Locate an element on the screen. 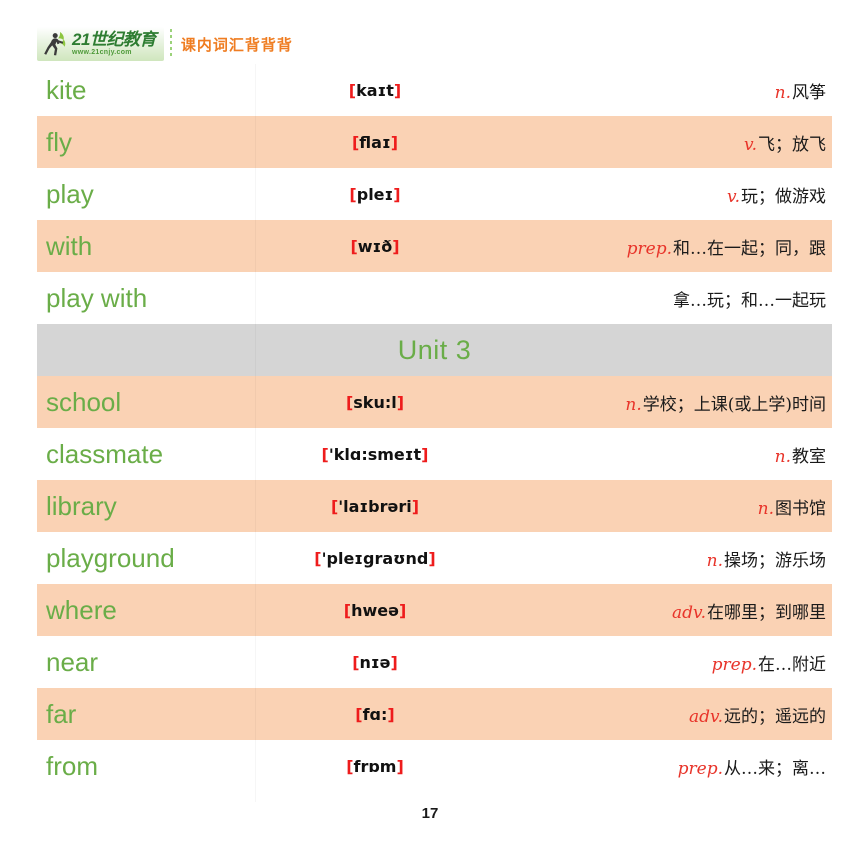 Image resolution: width=860 pixels, height=860 pixels. definition-cell: n.图书馆 is located at coordinates (659, 506).